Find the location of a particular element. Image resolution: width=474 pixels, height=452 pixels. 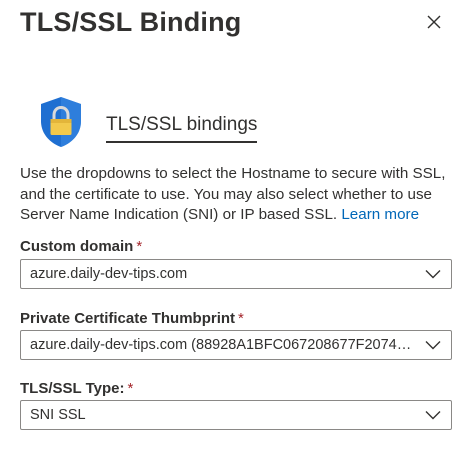

learn-more-link: Learn more is located at coordinates (380, 214).